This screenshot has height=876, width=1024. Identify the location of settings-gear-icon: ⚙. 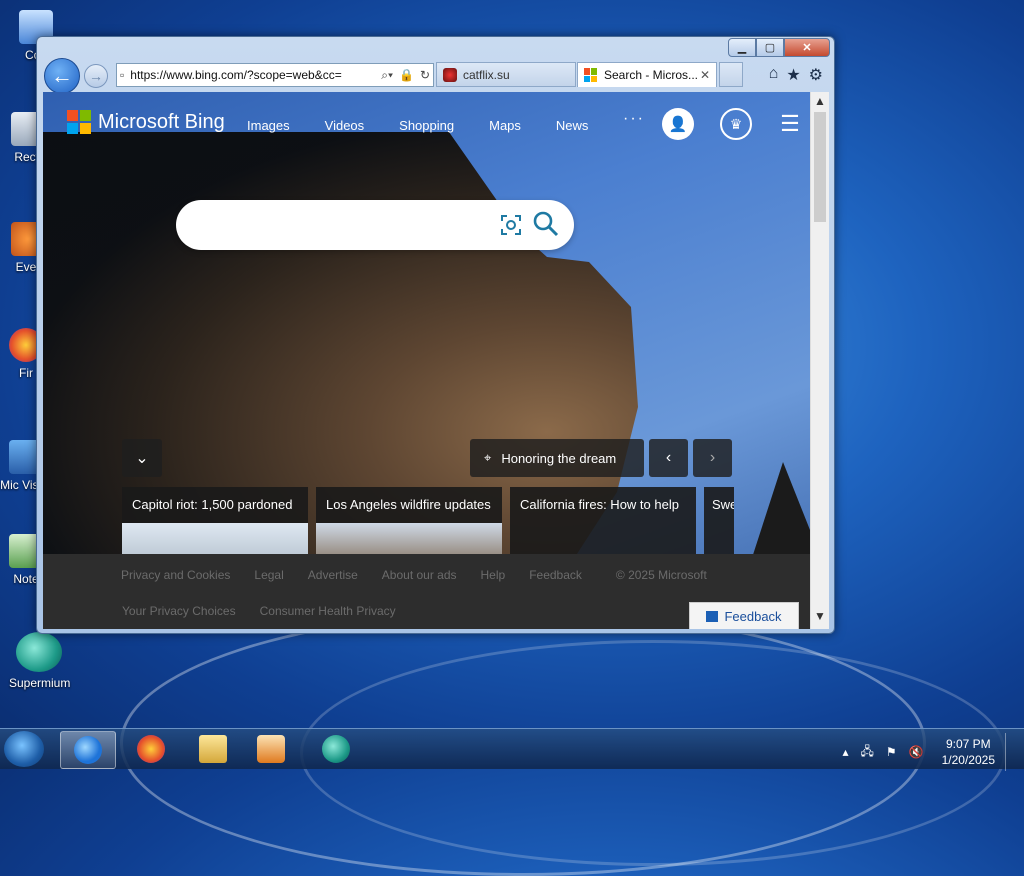
(816, 75).